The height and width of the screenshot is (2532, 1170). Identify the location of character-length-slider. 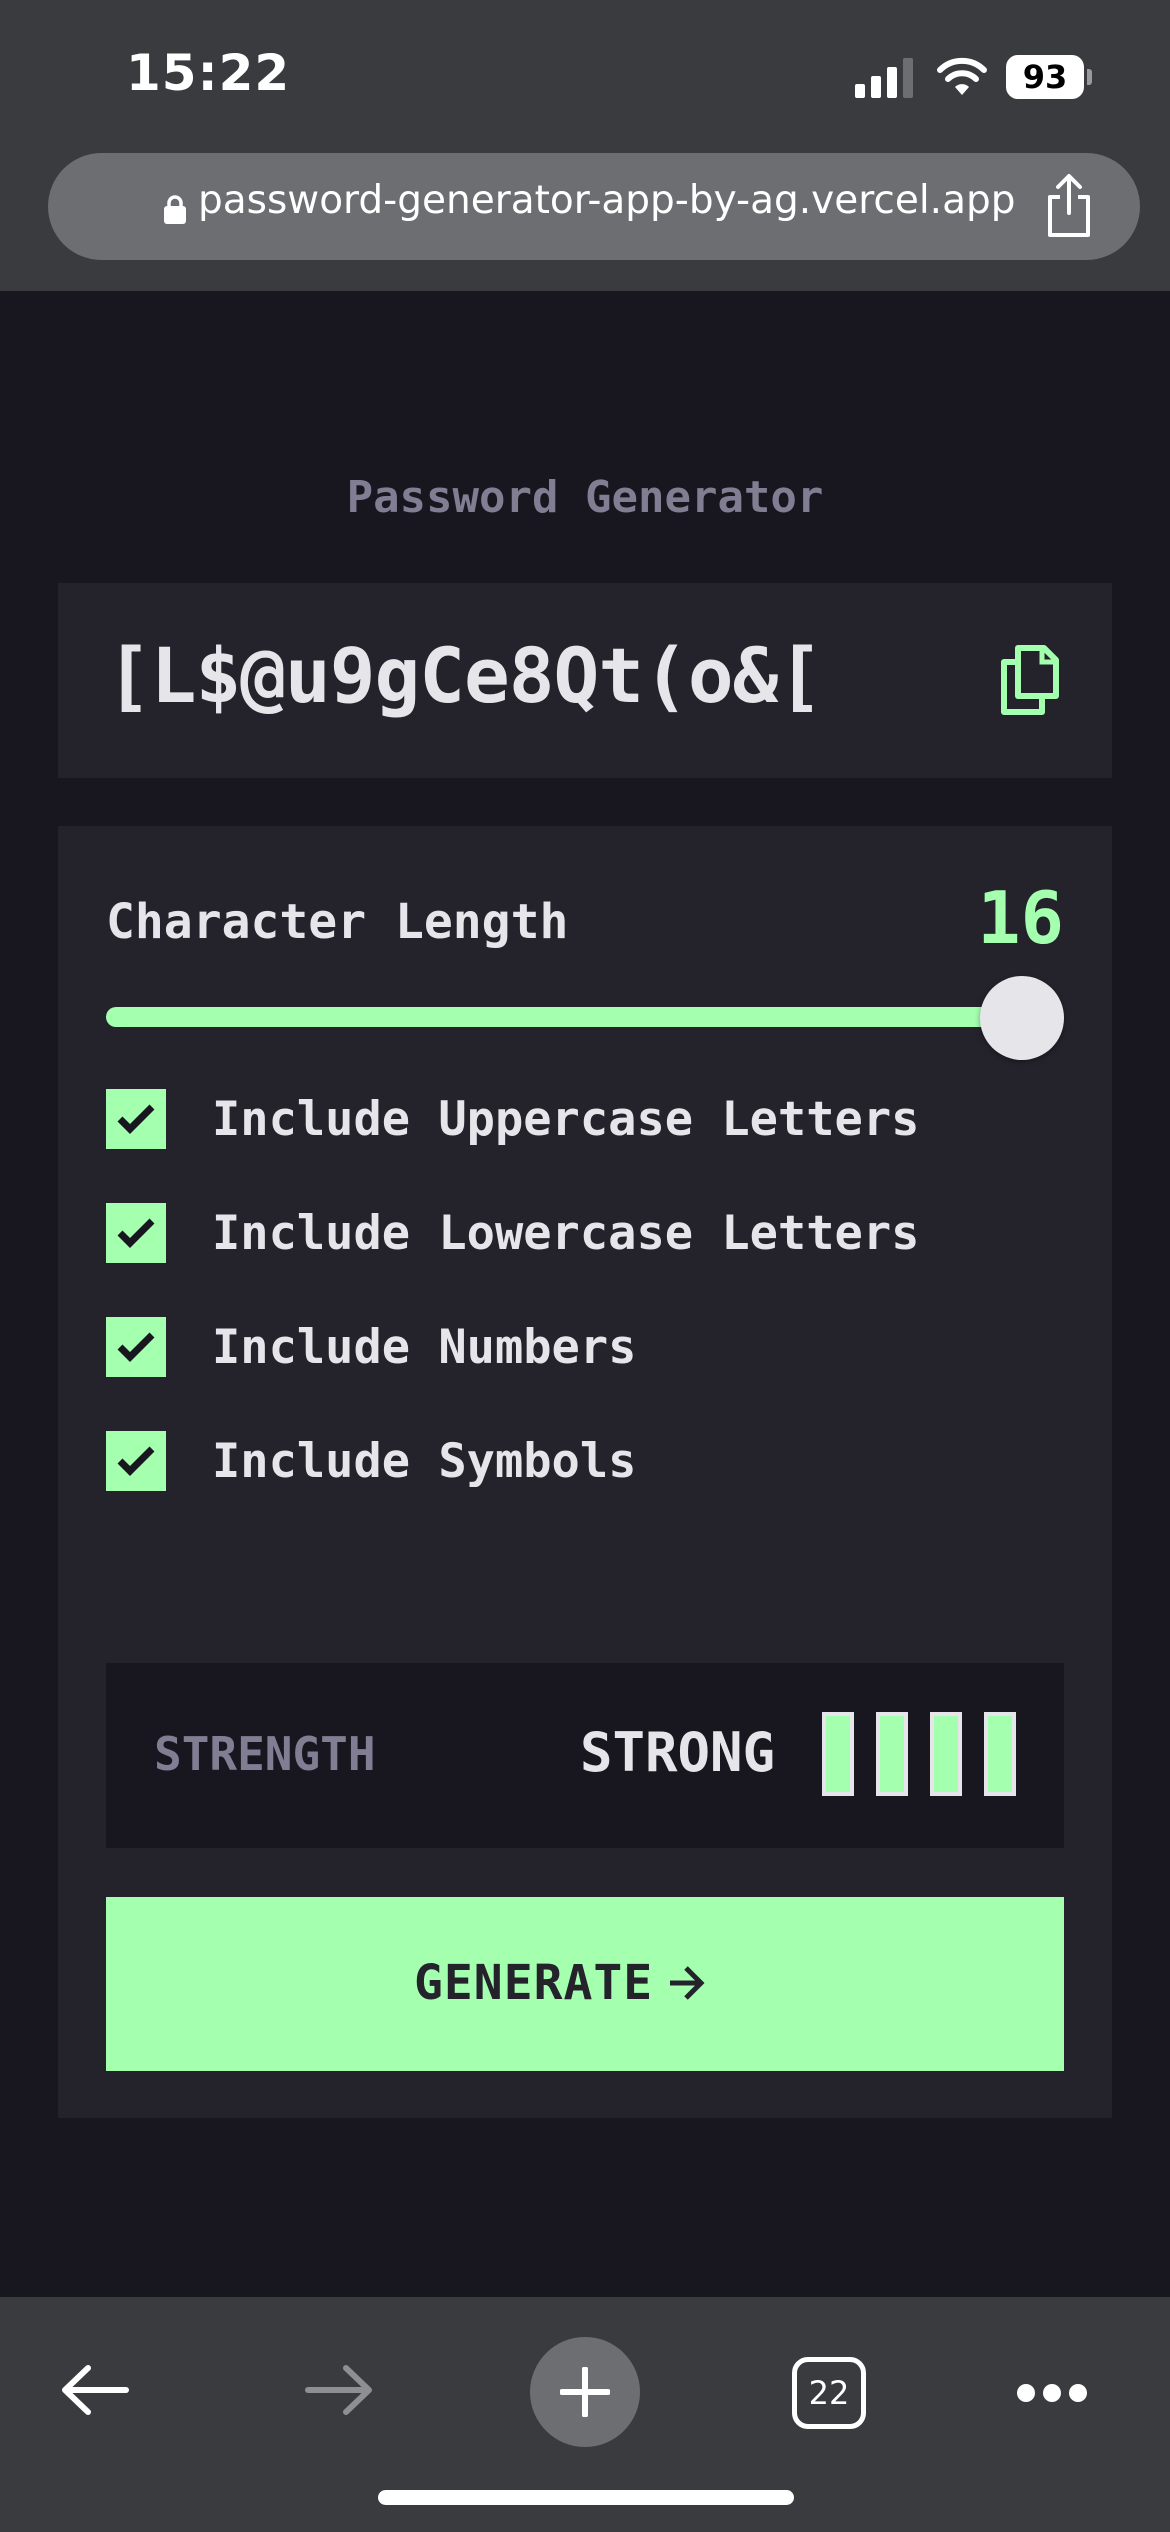
(585, 1014).